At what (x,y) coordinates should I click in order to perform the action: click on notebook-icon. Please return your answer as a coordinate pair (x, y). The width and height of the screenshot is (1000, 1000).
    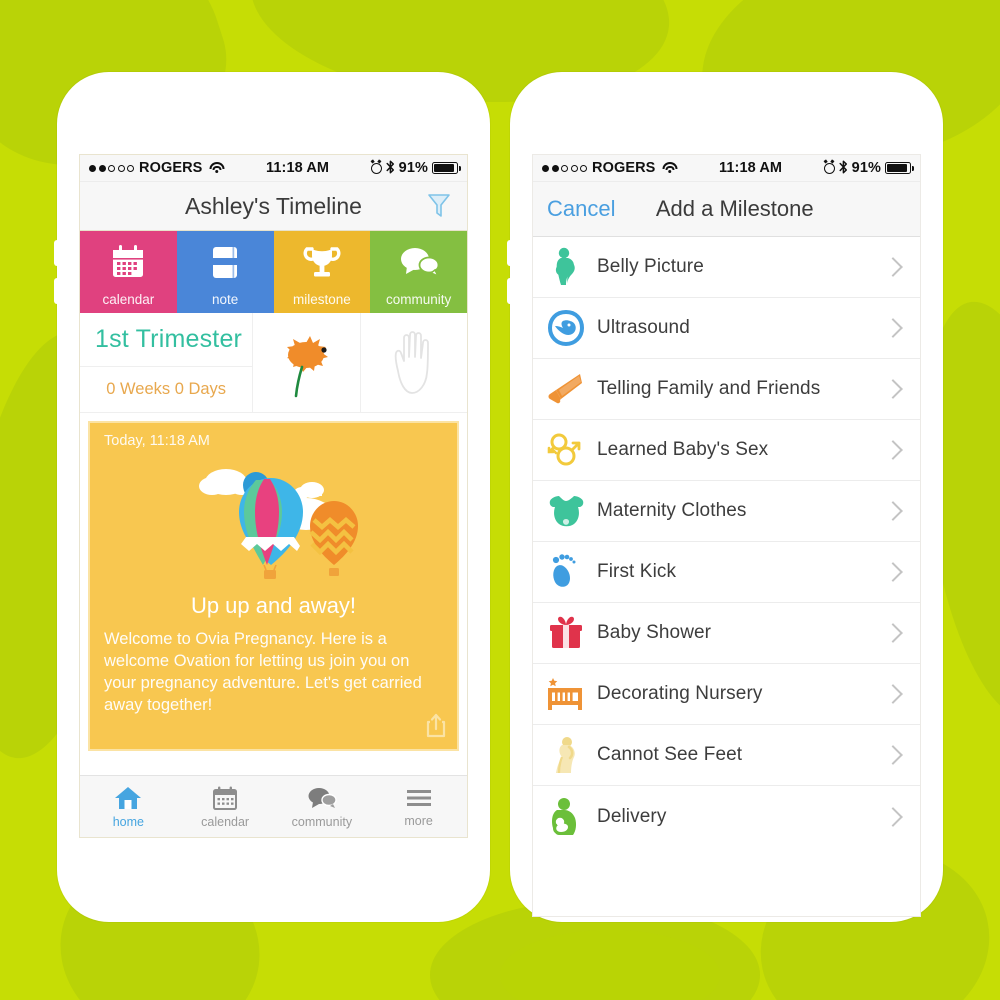
    Looking at the image, I should click on (225, 262).